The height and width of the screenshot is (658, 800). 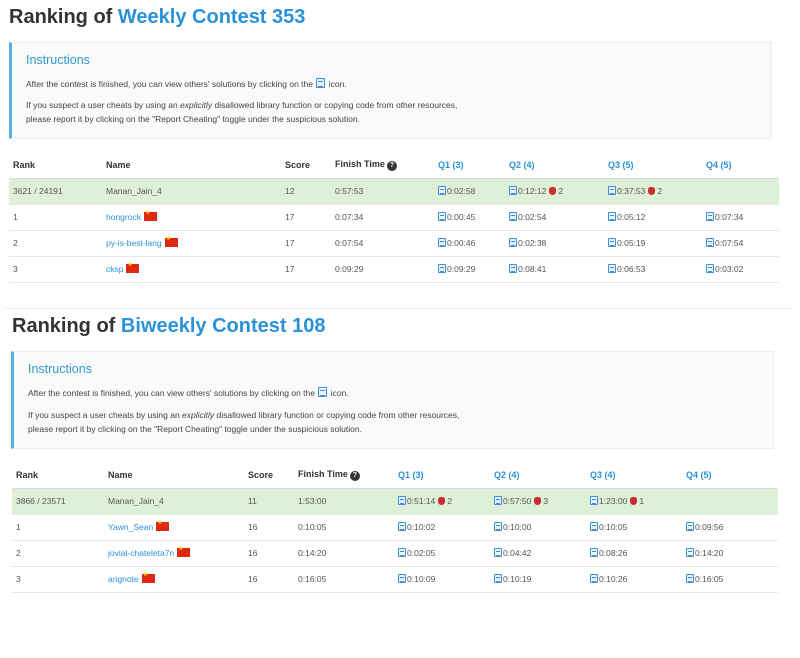 I want to click on solve-time: 0:08:41, so click(x=532, y=269).